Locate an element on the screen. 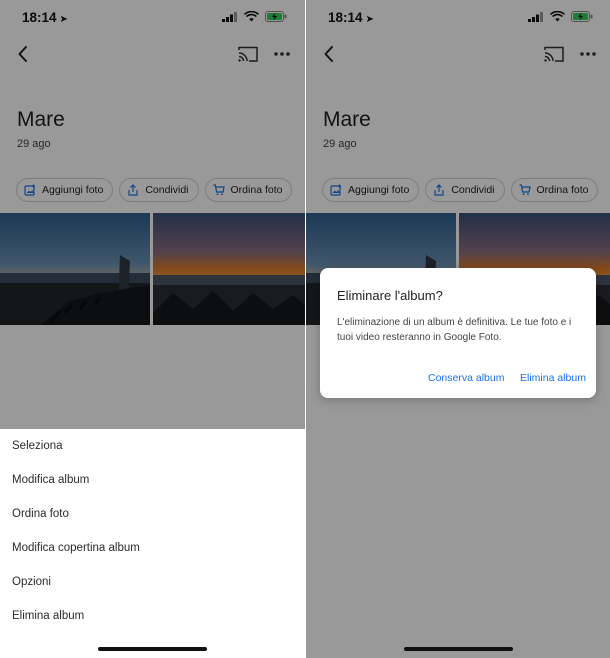  menu-item-select: Seleziona is located at coordinates (37, 446).